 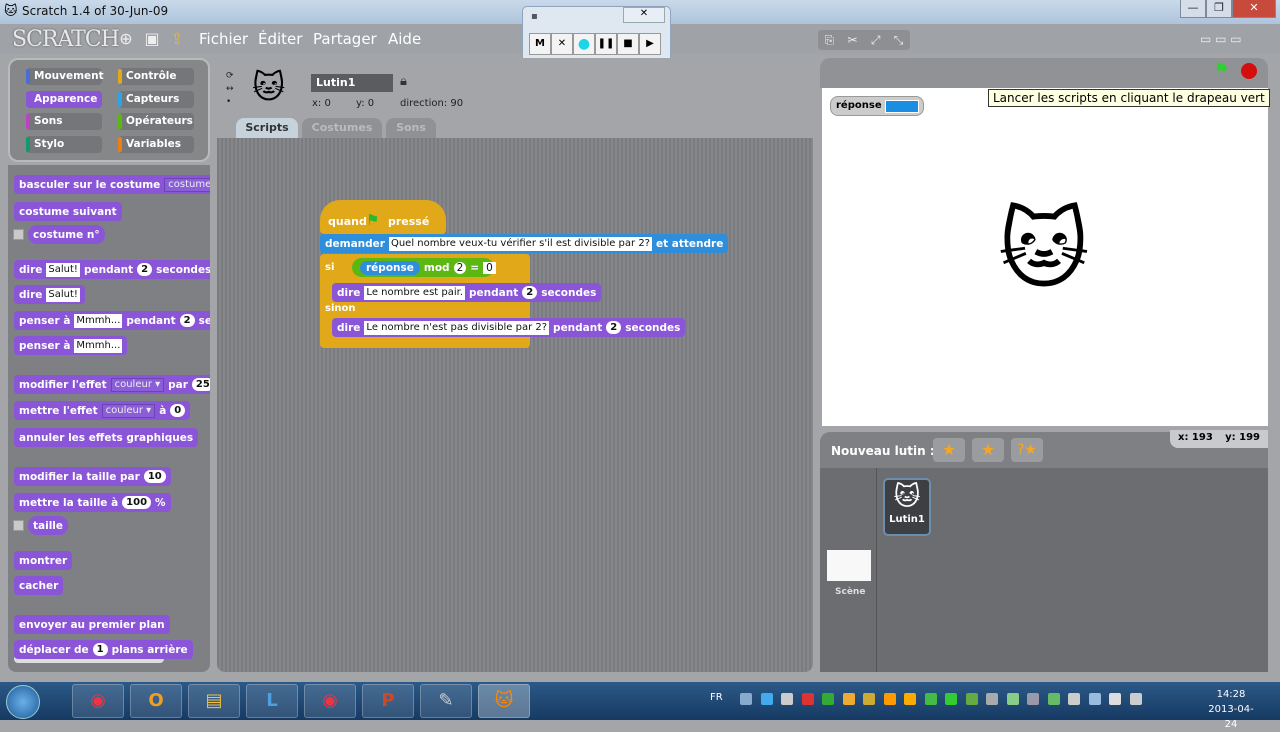 I want to click on chrome-taskbar-button: ◉, so click(x=98, y=701).